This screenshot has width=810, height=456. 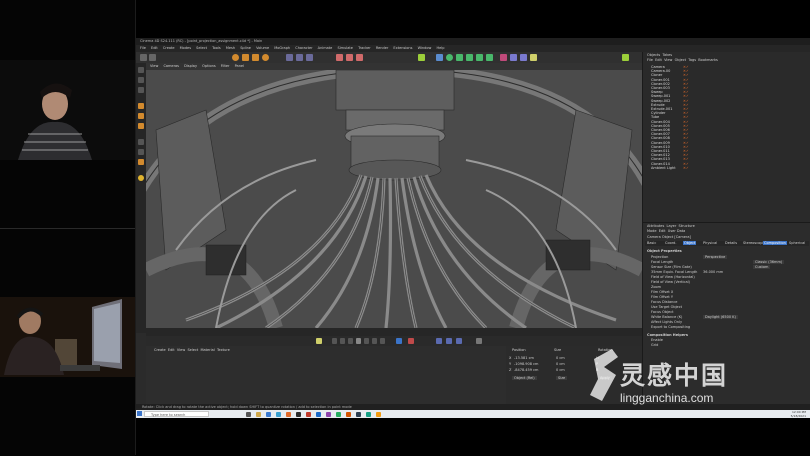 What do you see at coordinates (350, 341) in the screenshot?
I see `step-back-icon` at bounding box center [350, 341].